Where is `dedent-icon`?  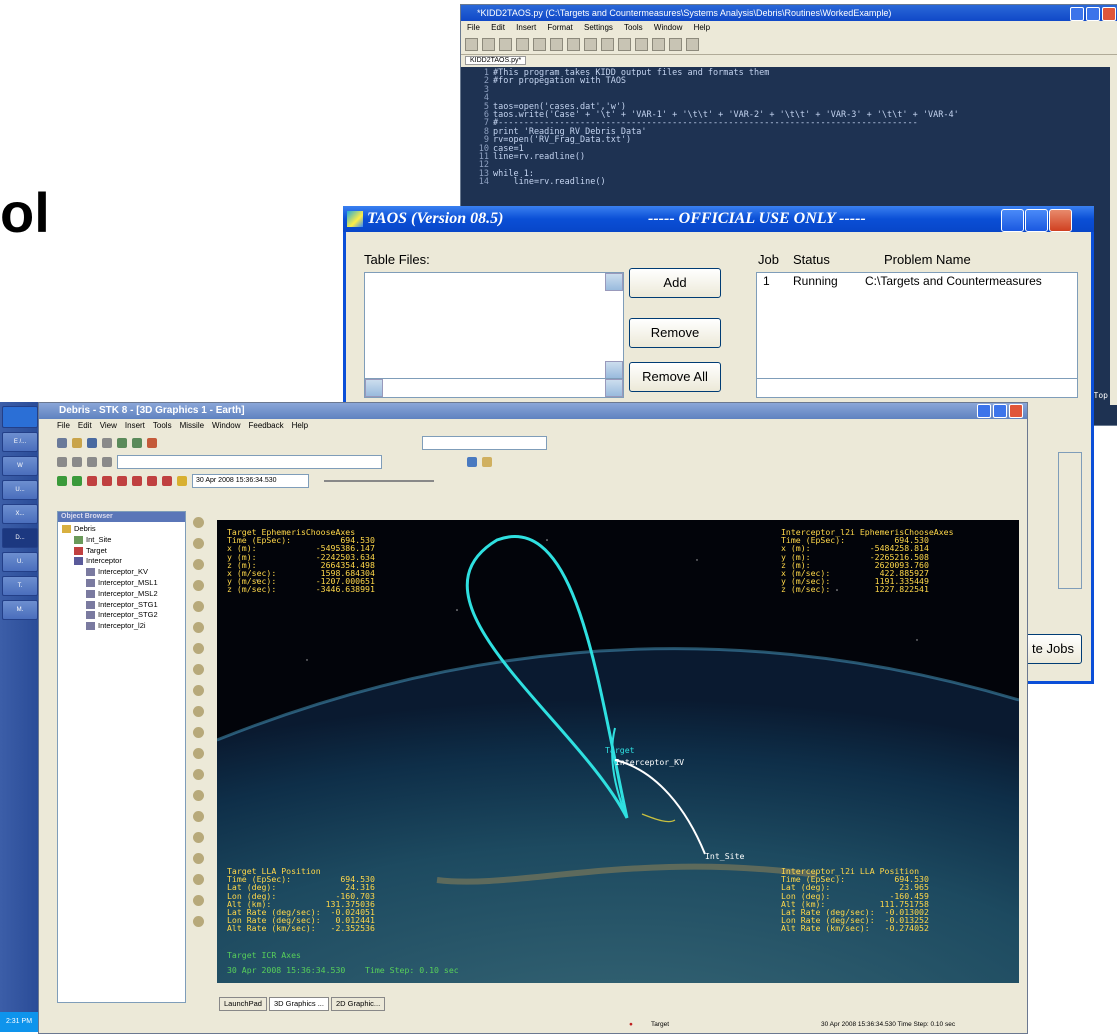 dedent-icon is located at coordinates (658, 44).